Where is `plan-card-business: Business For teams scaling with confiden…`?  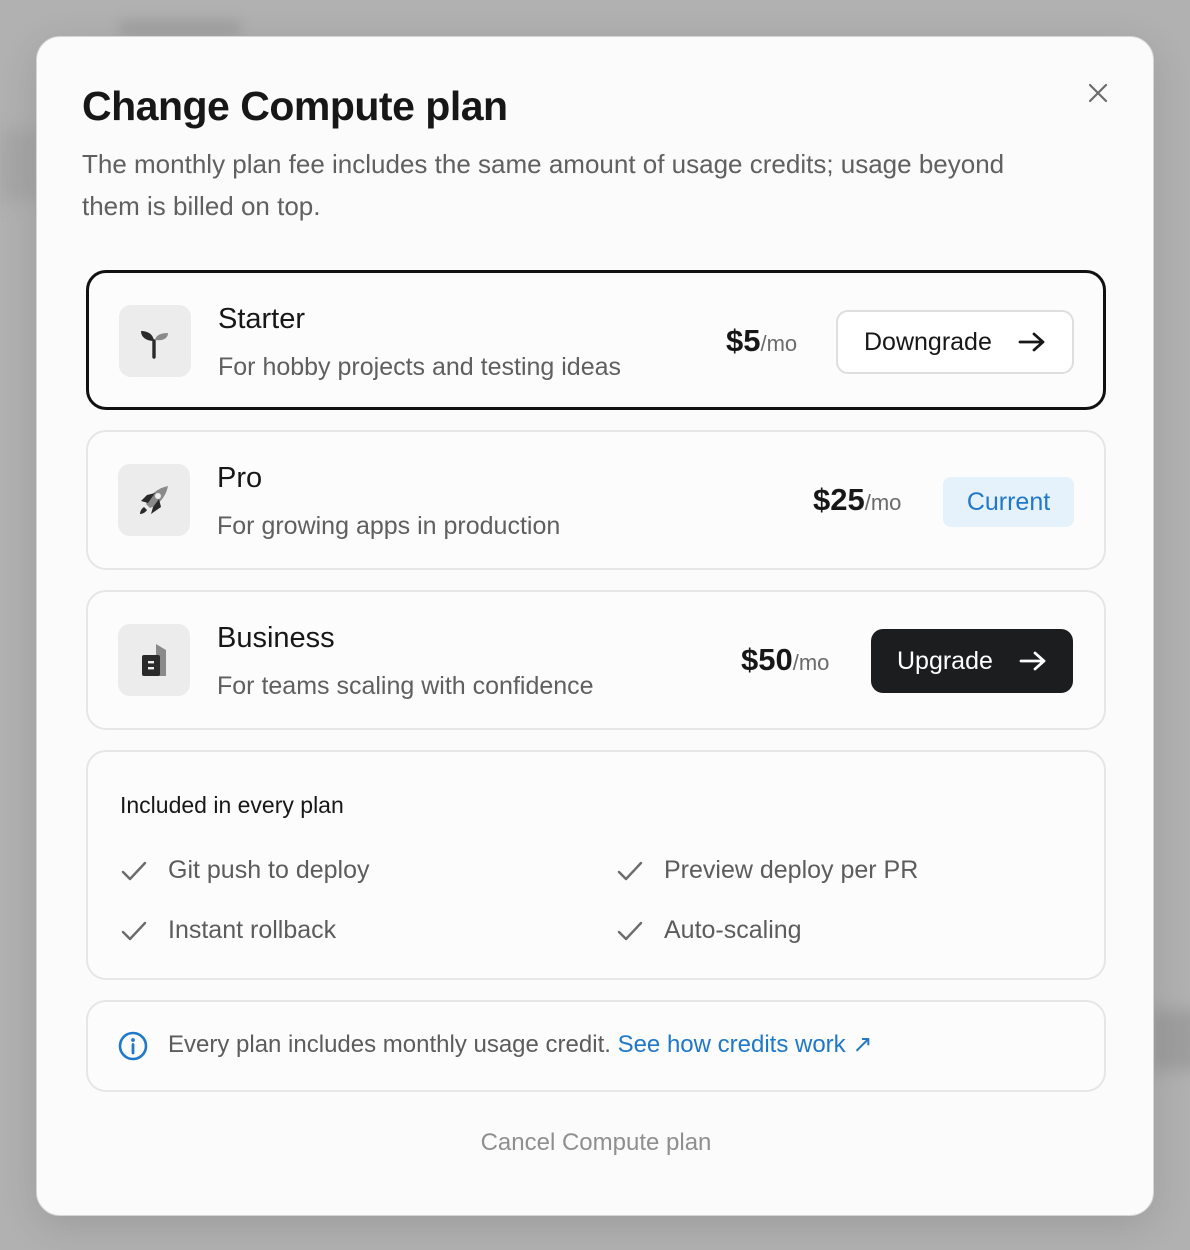
plan-card-business: Business For teams scaling with confiden… is located at coordinates (596, 660).